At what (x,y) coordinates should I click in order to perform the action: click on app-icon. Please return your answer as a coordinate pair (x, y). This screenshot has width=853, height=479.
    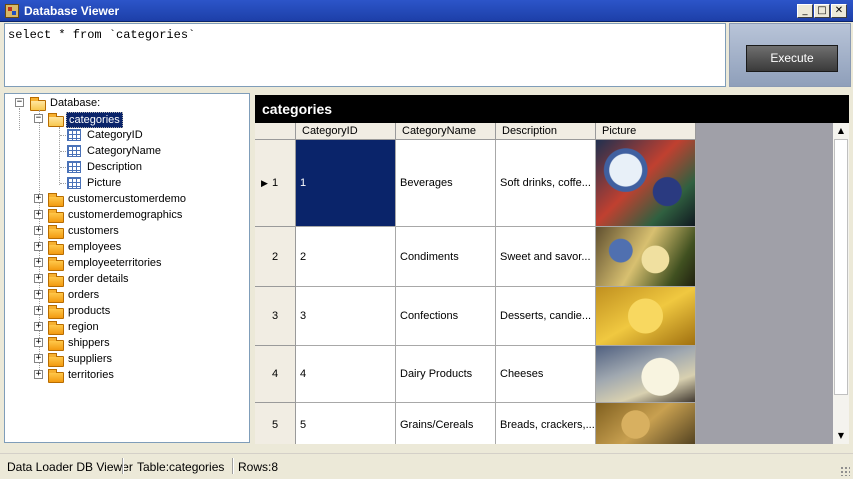
    Looking at the image, I should click on (12, 11).